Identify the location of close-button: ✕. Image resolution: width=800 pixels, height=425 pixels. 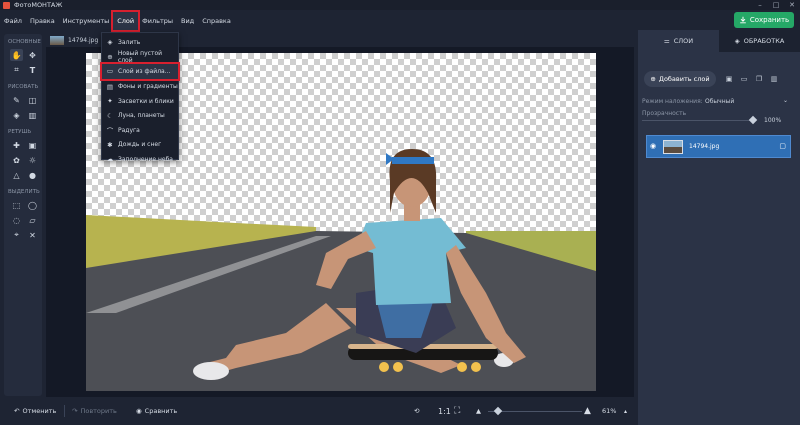
(792, 5).